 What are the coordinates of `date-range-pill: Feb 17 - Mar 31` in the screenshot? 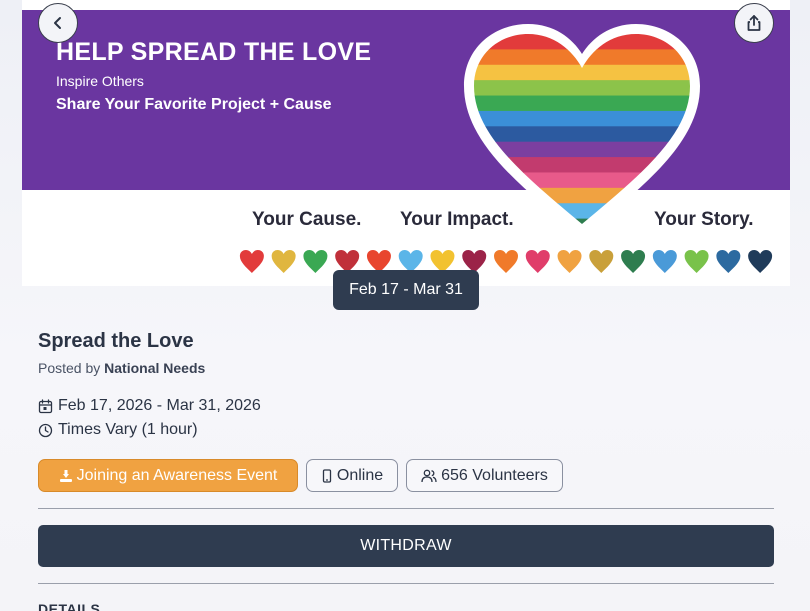 It's located at (406, 290).